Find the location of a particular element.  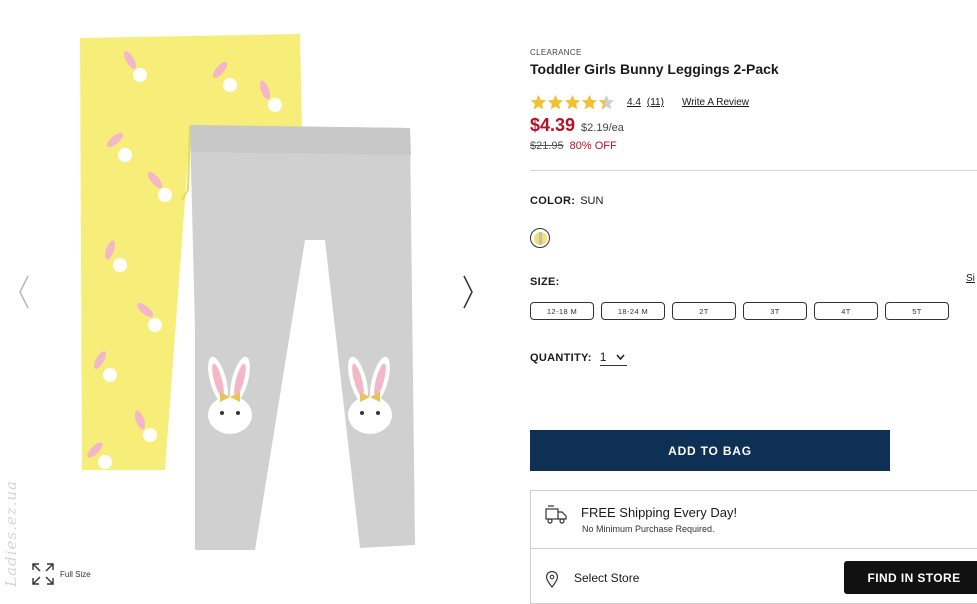

sale-price: $4.39 is located at coordinates (553, 125).